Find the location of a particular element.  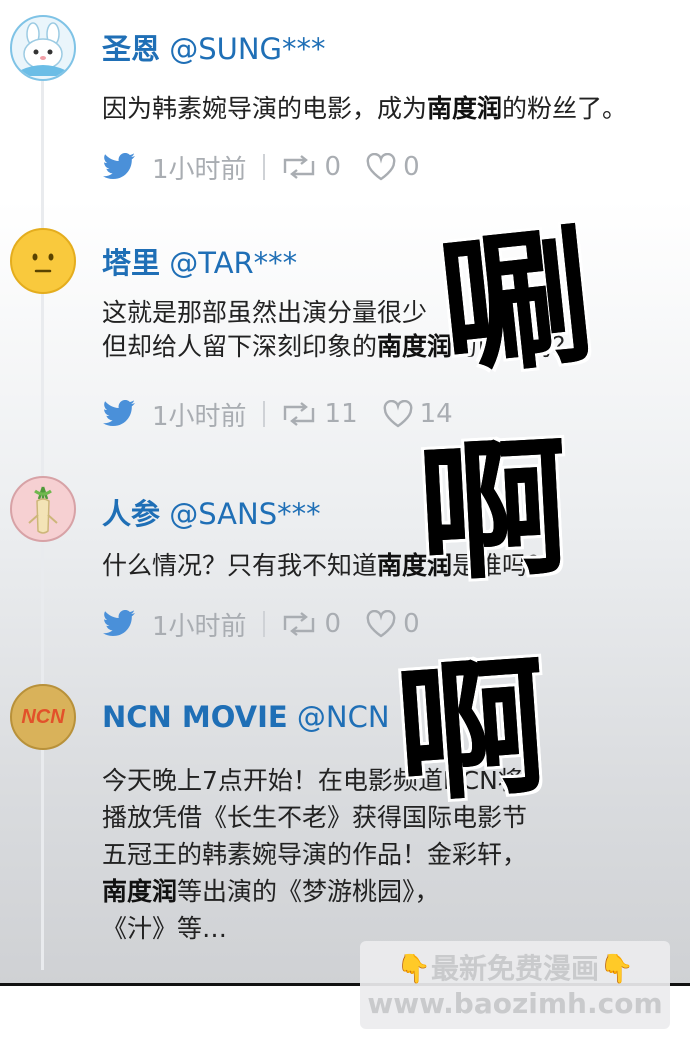

sfx-text-1: 唰 is located at coordinates (516, 303).